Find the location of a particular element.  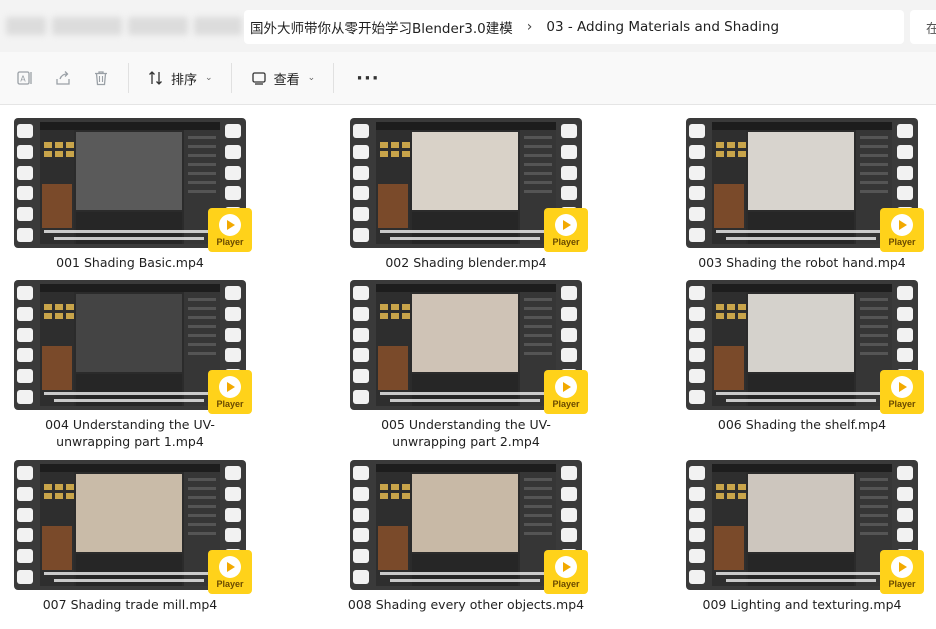

file-item: Player 006 Shading the shelf.mp4 is located at coordinates (802, 356).